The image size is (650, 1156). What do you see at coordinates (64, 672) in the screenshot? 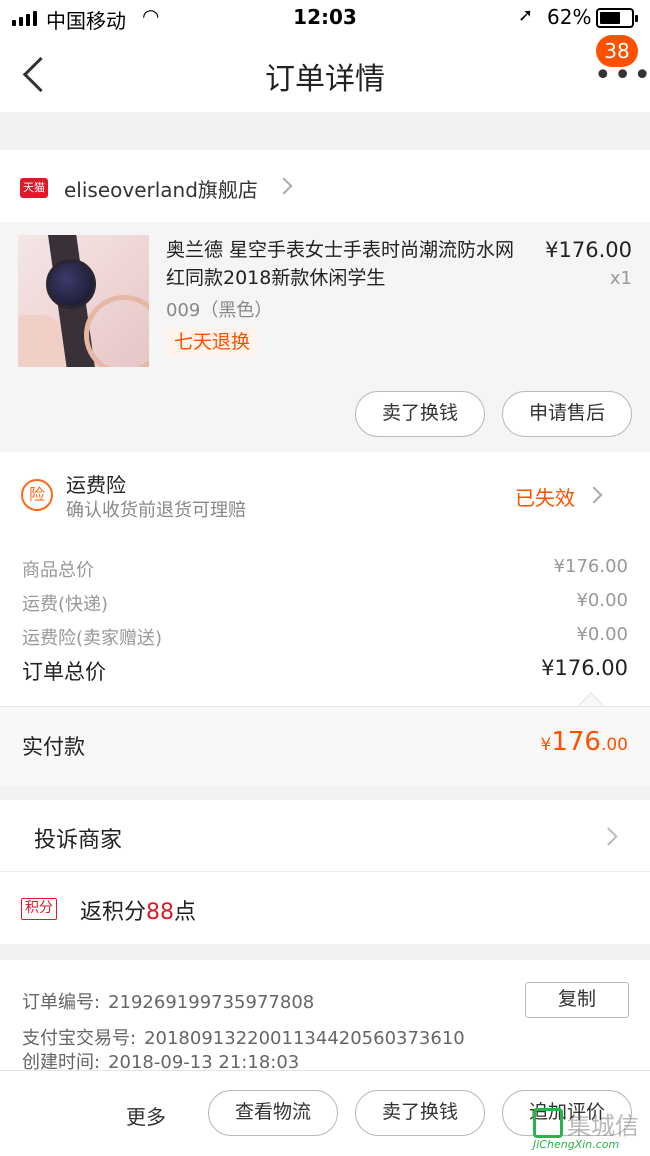
I see `order-total-label: 订单总价` at bounding box center [64, 672].